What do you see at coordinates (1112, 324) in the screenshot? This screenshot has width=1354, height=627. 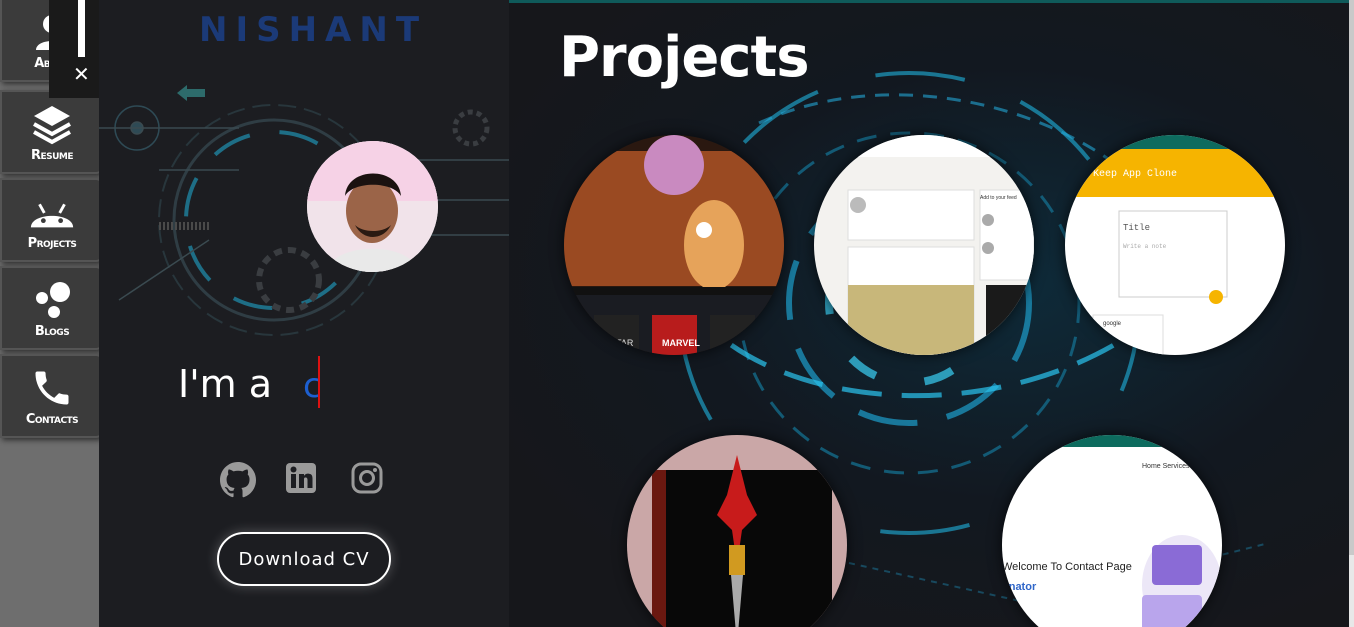 I see `keep-google-note: google` at bounding box center [1112, 324].